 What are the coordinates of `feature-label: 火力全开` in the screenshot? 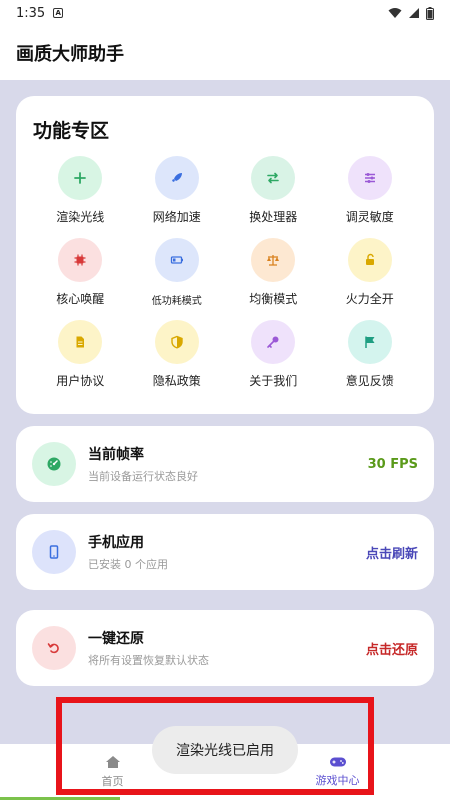 It's located at (369, 299).